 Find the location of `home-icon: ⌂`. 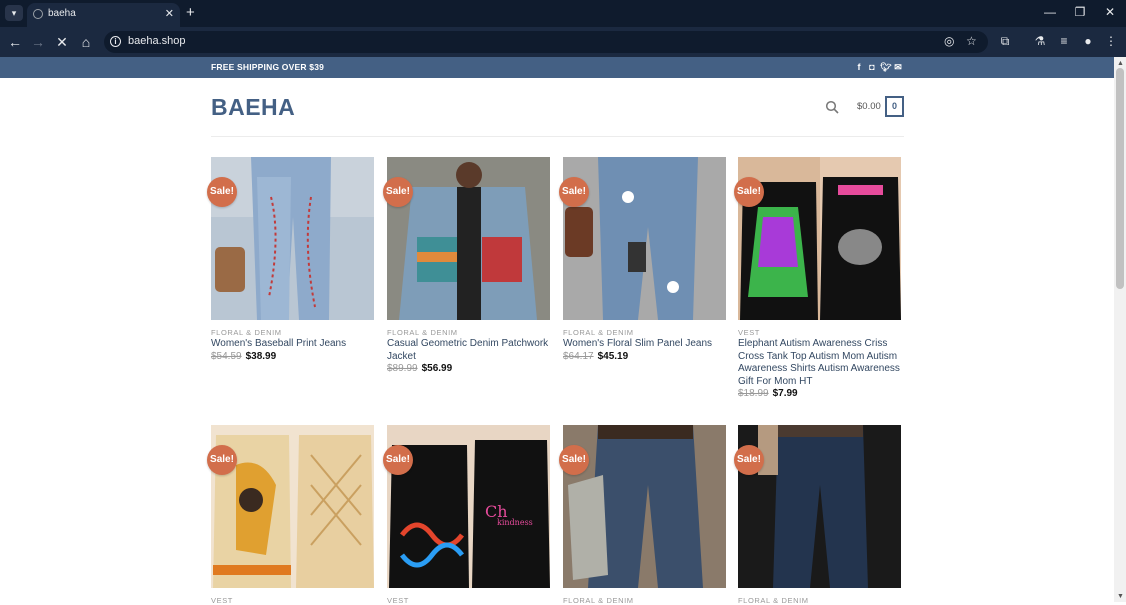

home-icon: ⌂ is located at coordinates (86, 42).